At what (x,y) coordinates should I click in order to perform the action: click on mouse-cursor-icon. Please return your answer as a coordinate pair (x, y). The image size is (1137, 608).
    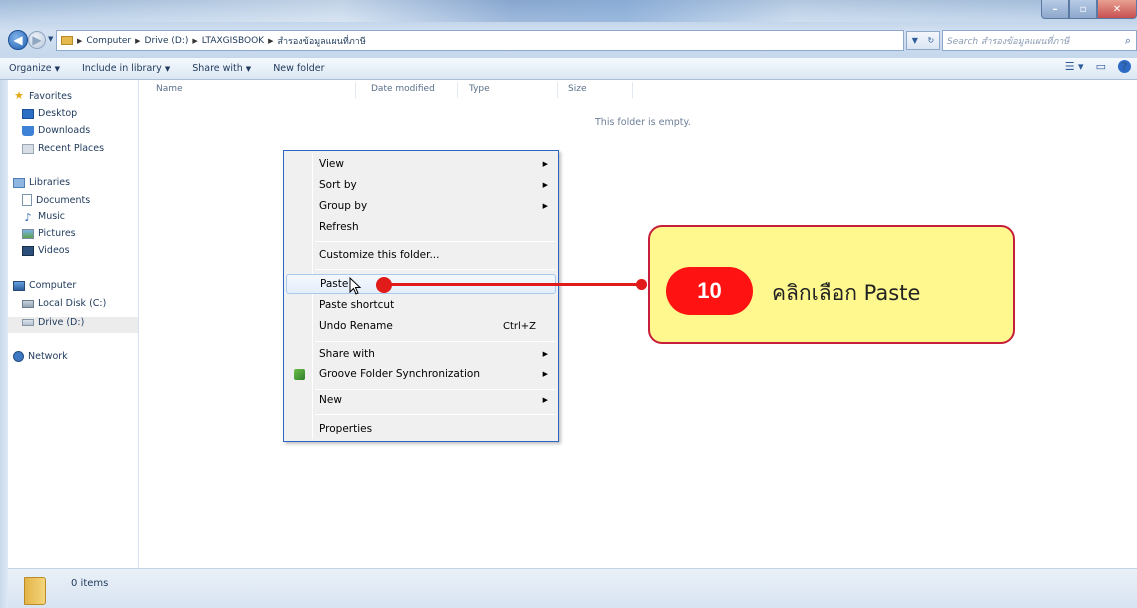
    Looking at the image, I should click on (355, 286).